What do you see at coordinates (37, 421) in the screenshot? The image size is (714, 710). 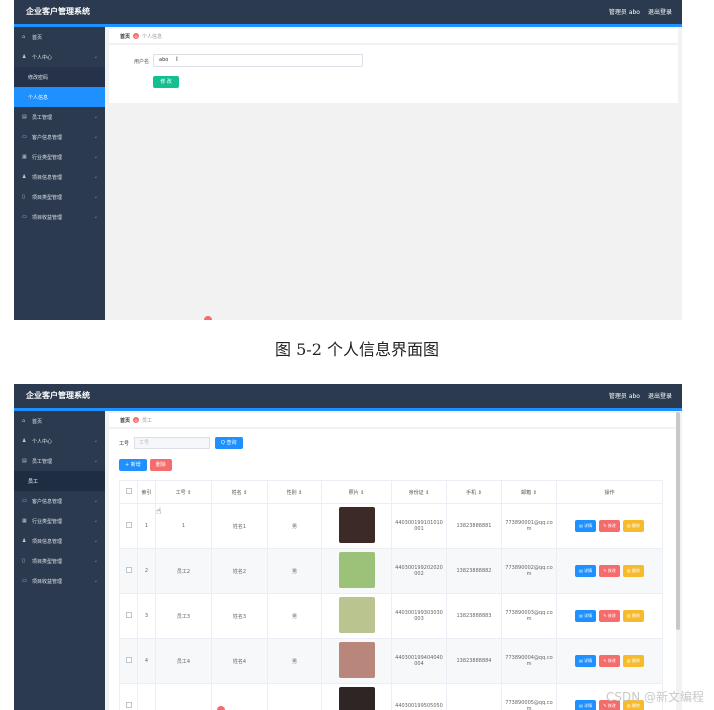 I see `sidebar-item-label: 首页` at bounding box center [37, 421].